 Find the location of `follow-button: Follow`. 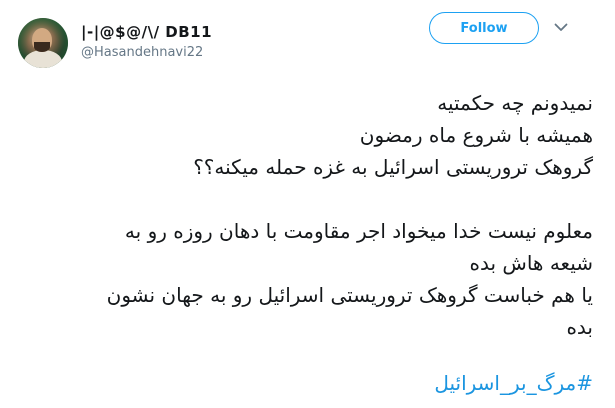

follow-button: Follow is located at coordinates (484, 28).